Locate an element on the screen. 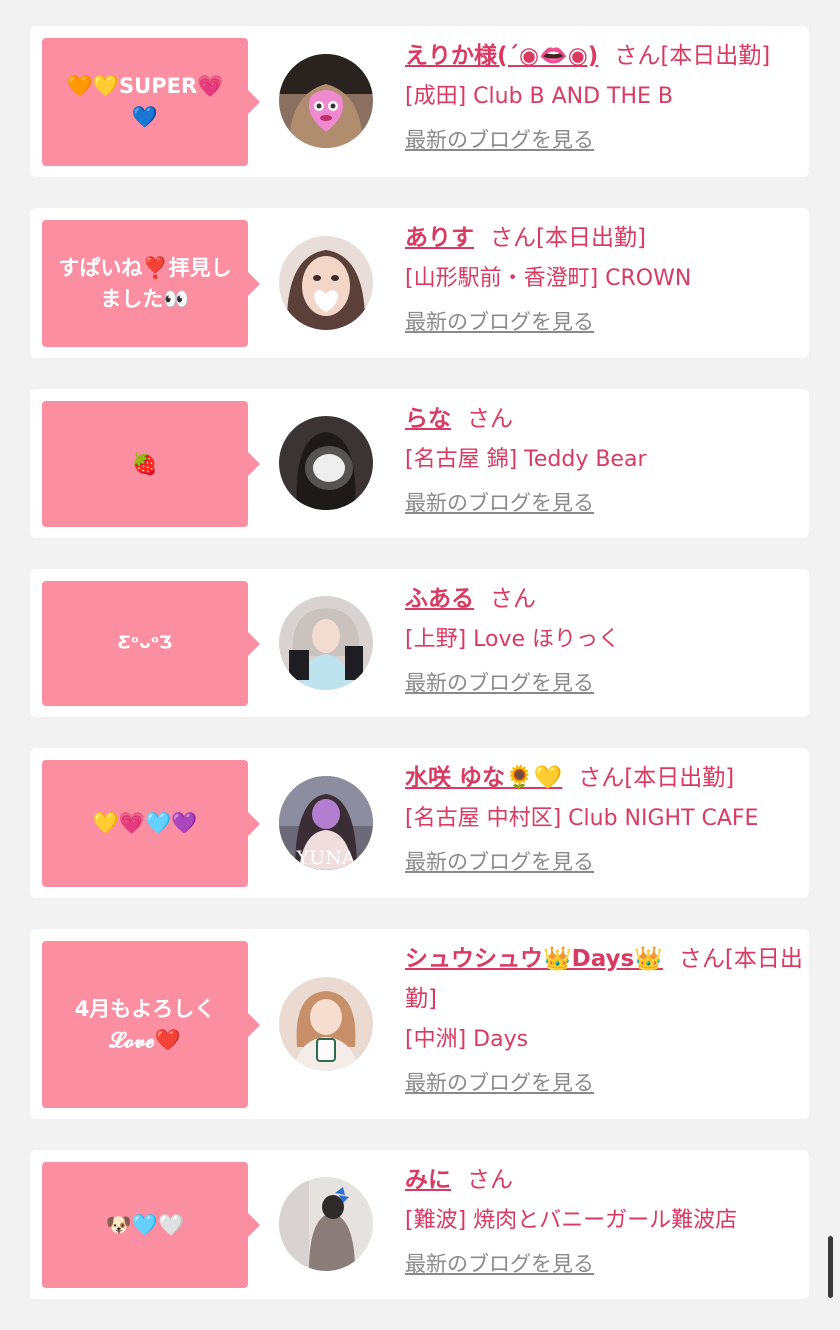 This screenshot has width=840, height=1330. comment-bubble: ƸᵒᴗᵒƷ is located at coordinates (151, 643).